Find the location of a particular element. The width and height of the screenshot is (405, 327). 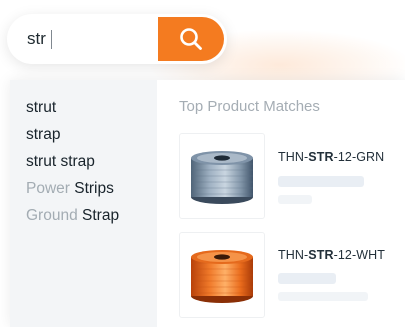

search-bar: str is located at coordinates (117, 39).